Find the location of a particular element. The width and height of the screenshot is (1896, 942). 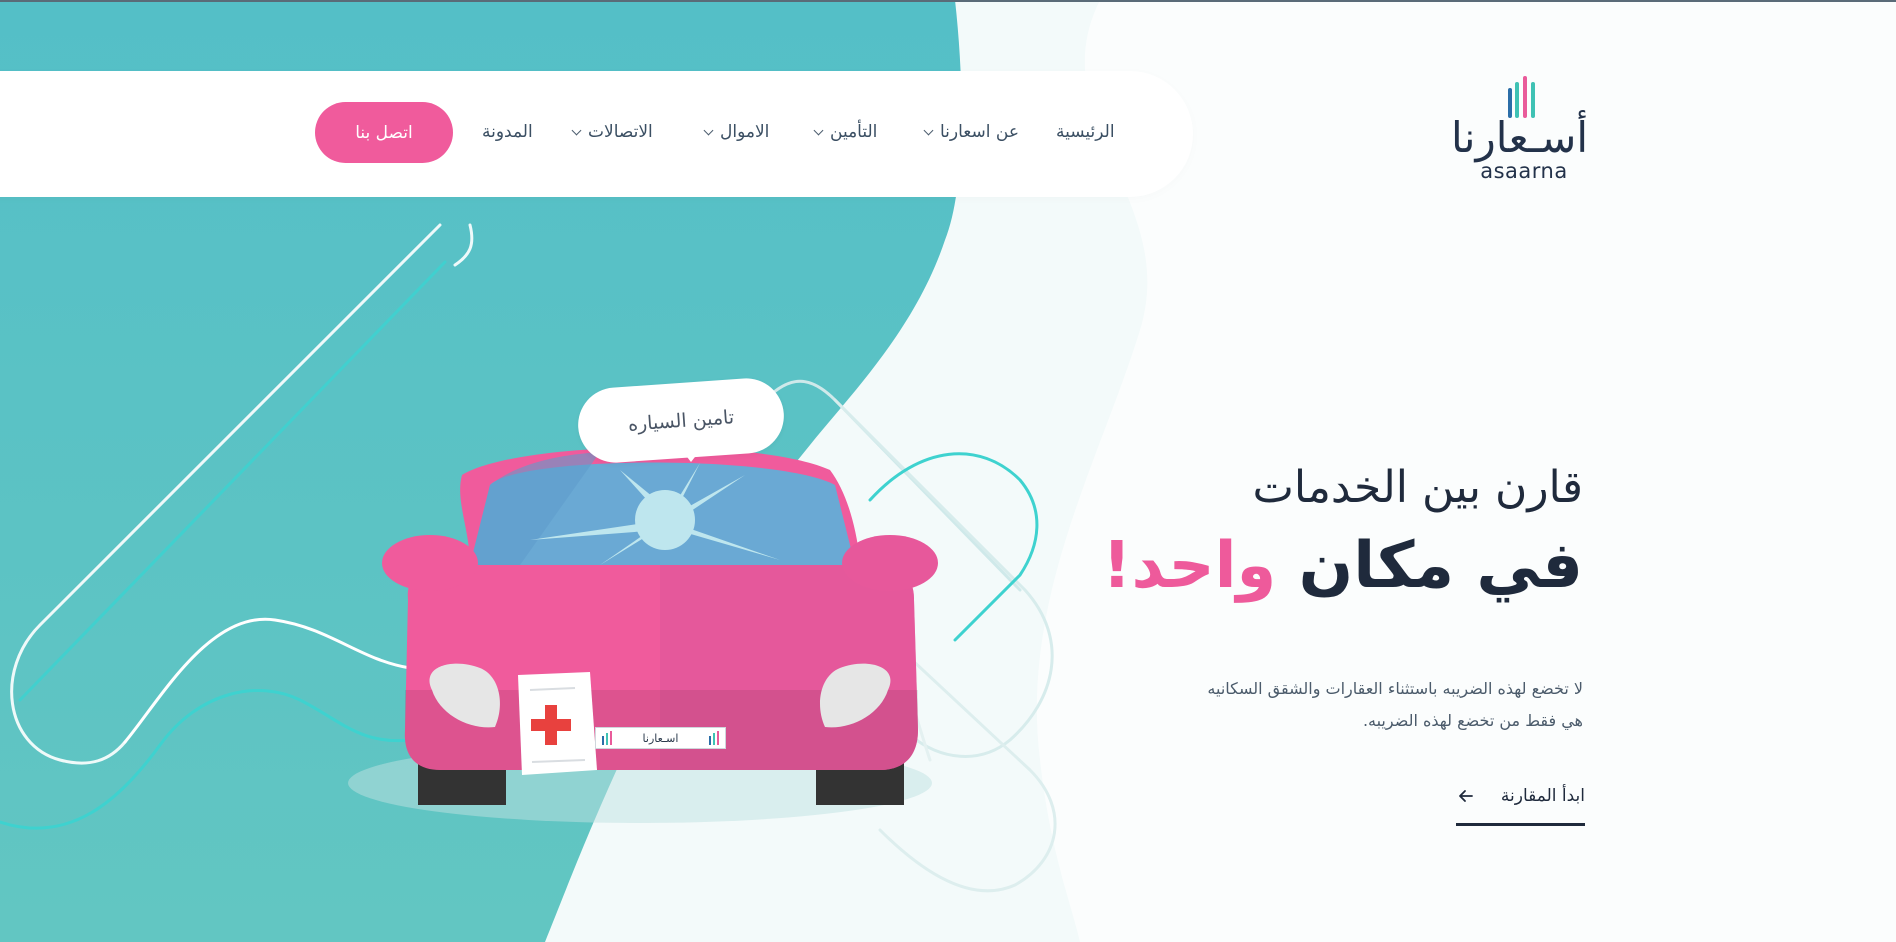

arrow-left-icon is located at coordinates (1466, 796).